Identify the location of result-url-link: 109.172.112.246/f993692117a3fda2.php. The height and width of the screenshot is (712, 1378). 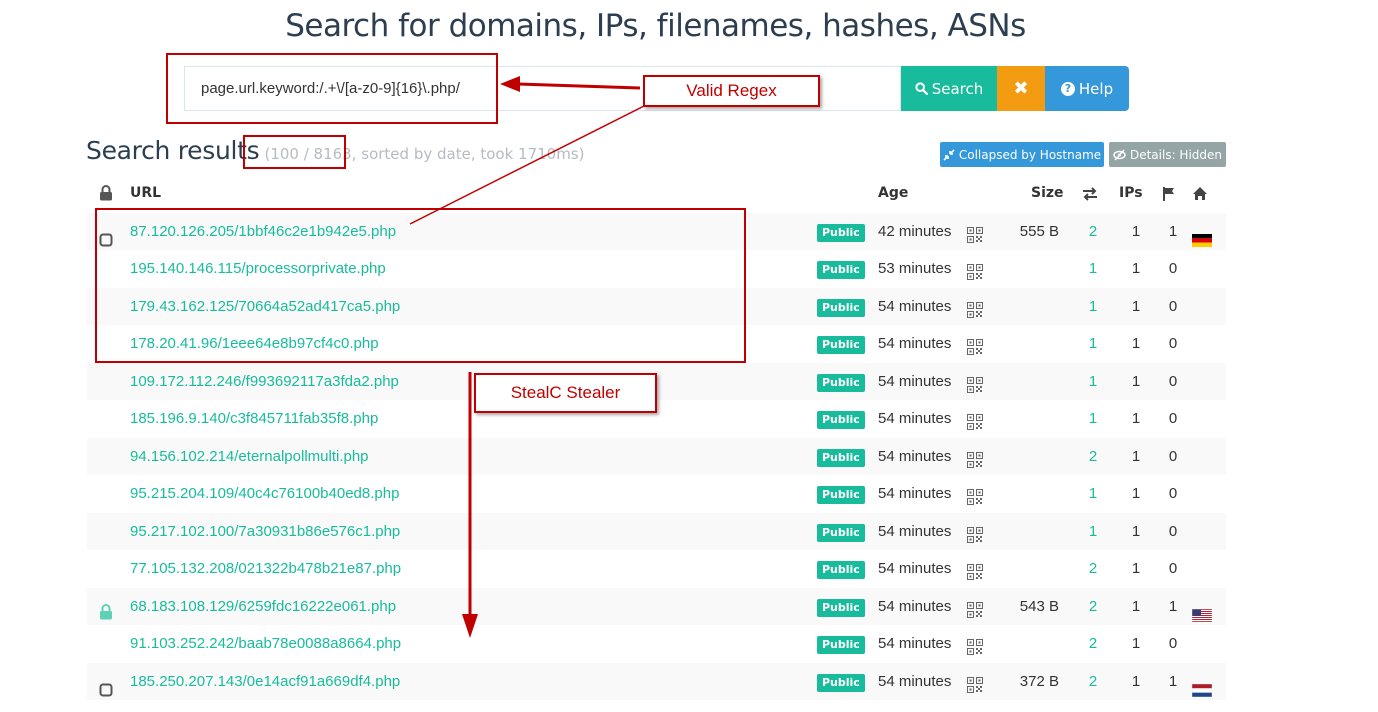
(264, 381).